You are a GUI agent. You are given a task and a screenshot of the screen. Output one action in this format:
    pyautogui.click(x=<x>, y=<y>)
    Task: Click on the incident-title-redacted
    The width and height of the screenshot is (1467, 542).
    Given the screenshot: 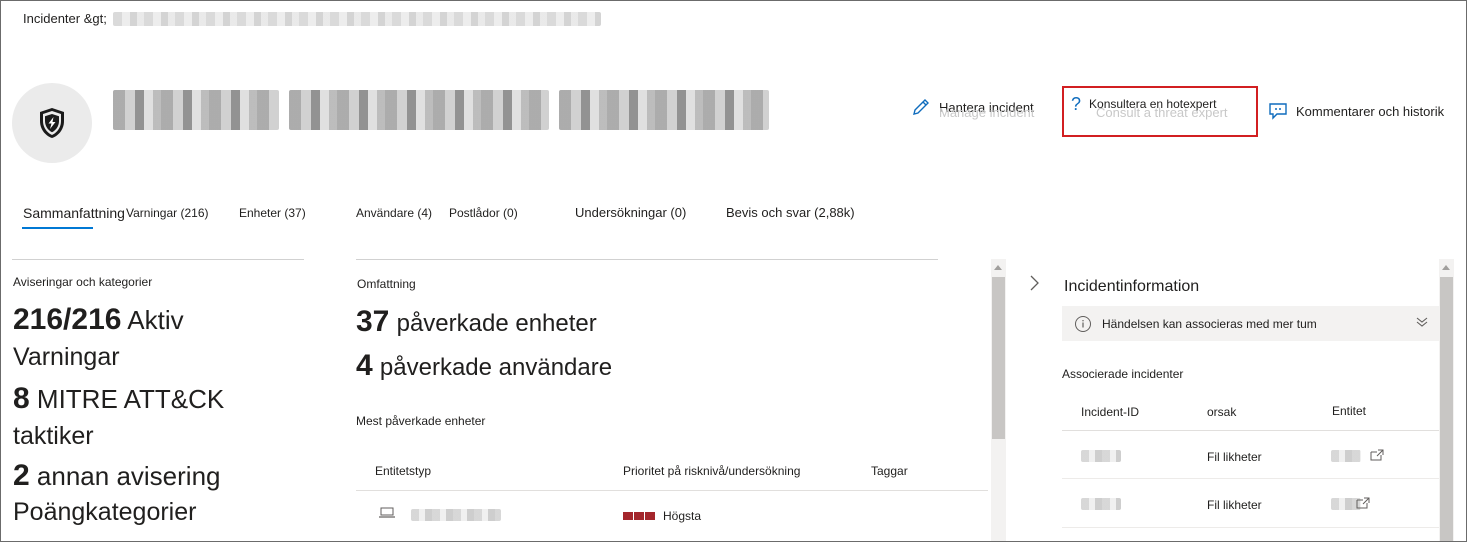 What is the action you would take?
    pyautogui.click(x=441, y=110)
    